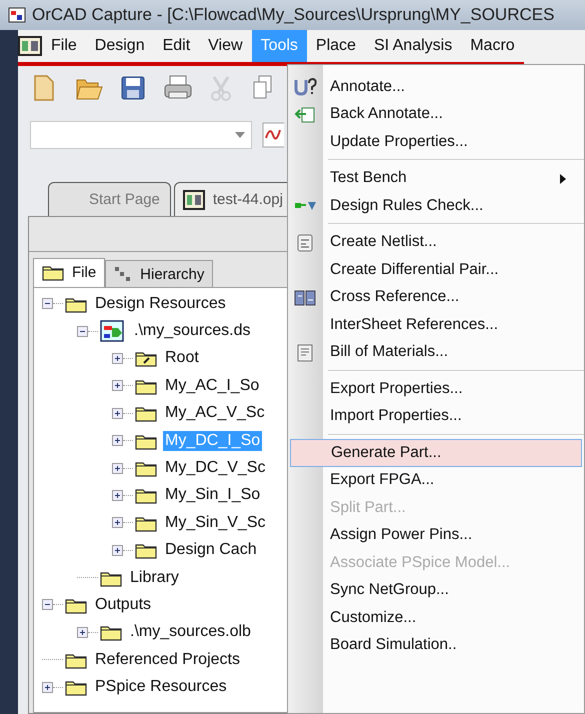  I want to click on tree-item: Library, so click(154, 578).